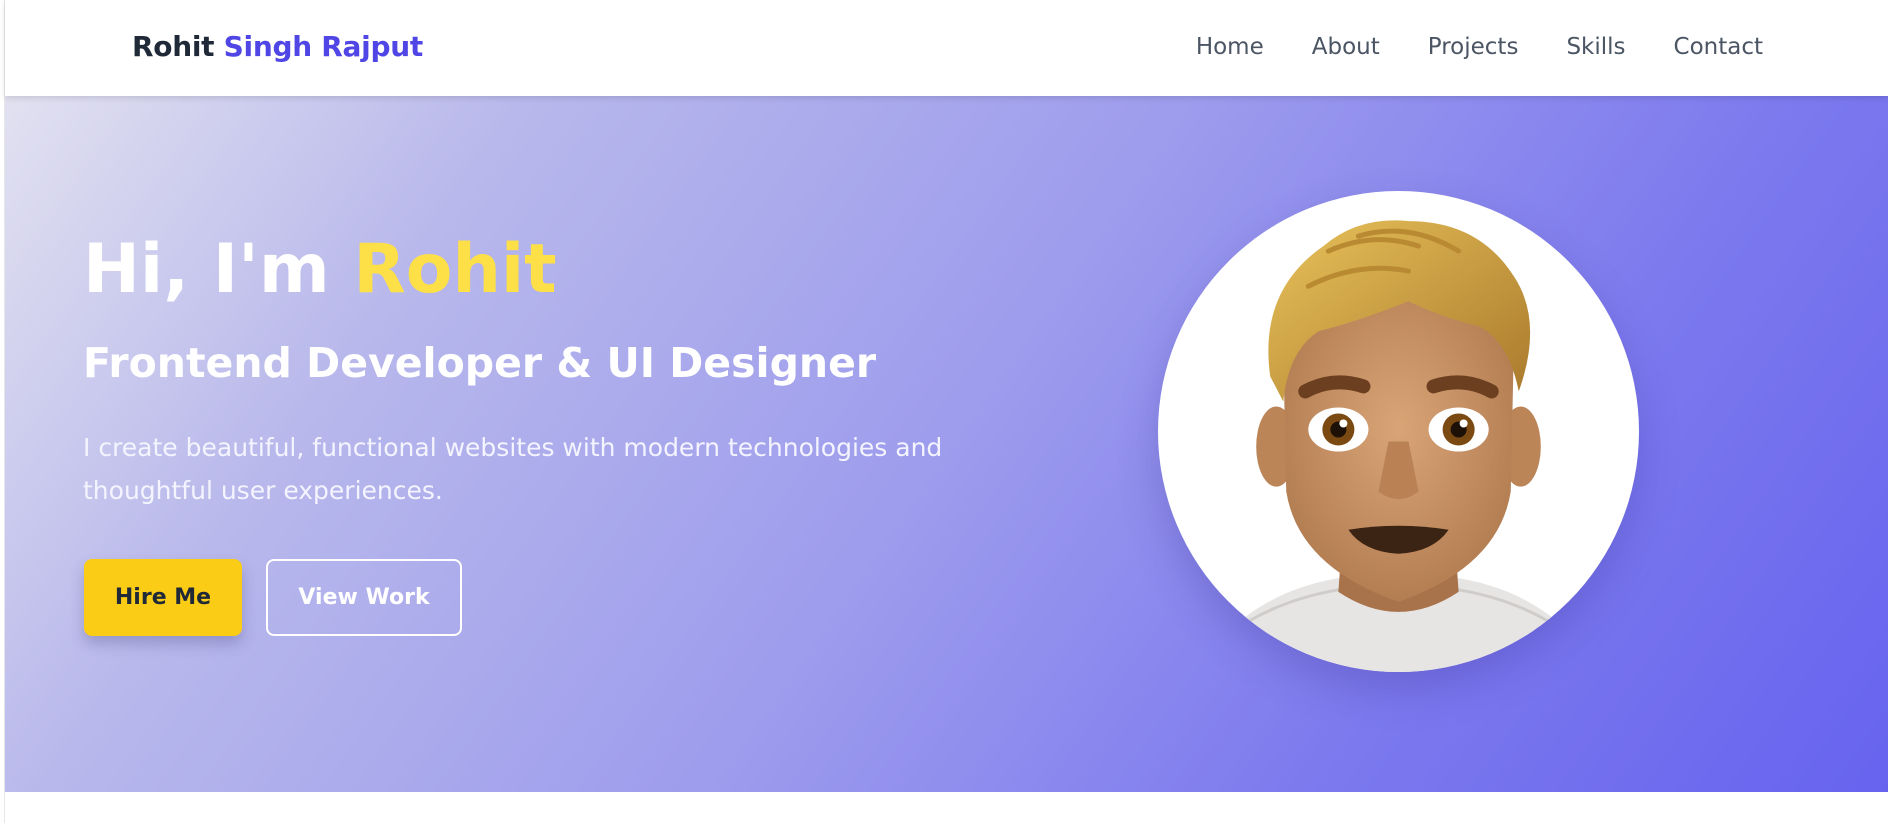 This screenshot has width=1888, height=823. I want to click on brand-logo: Rohit Singh Rajput, so click(277, 46).